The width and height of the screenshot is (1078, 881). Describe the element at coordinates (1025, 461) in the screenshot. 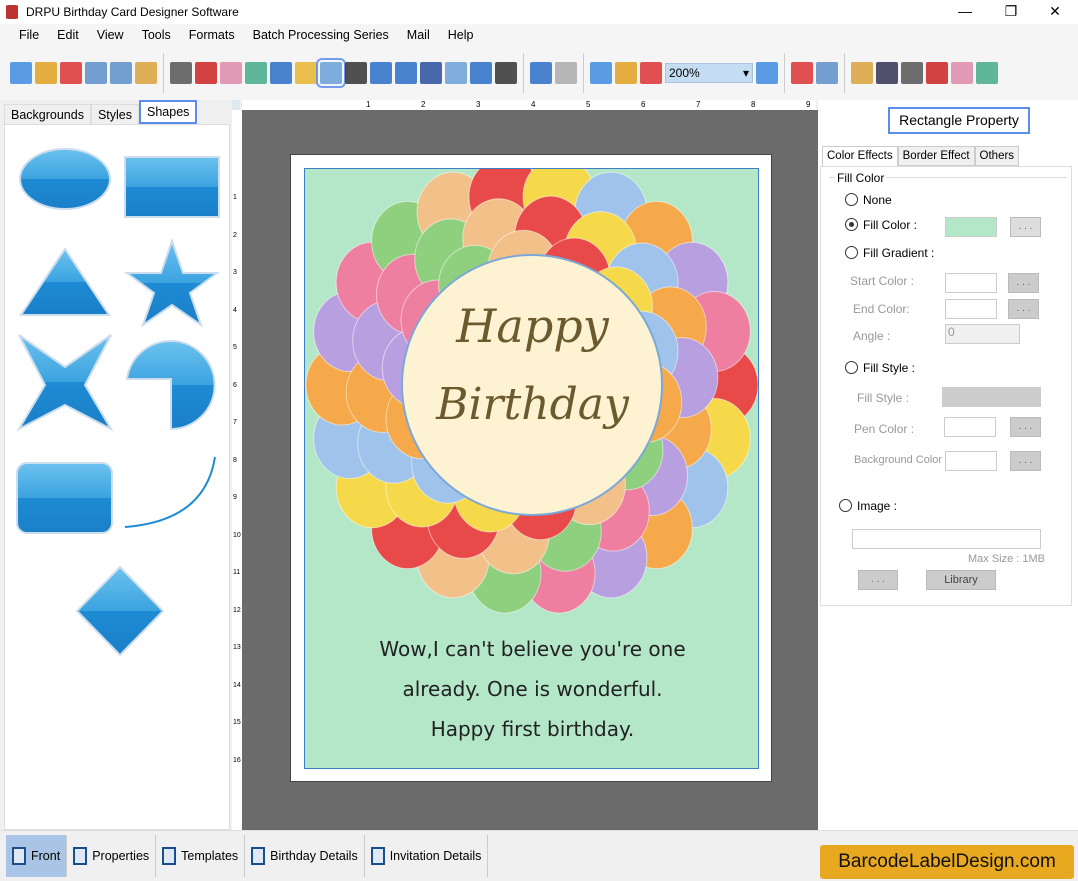

I see `background-color-button: . . .` at that location.